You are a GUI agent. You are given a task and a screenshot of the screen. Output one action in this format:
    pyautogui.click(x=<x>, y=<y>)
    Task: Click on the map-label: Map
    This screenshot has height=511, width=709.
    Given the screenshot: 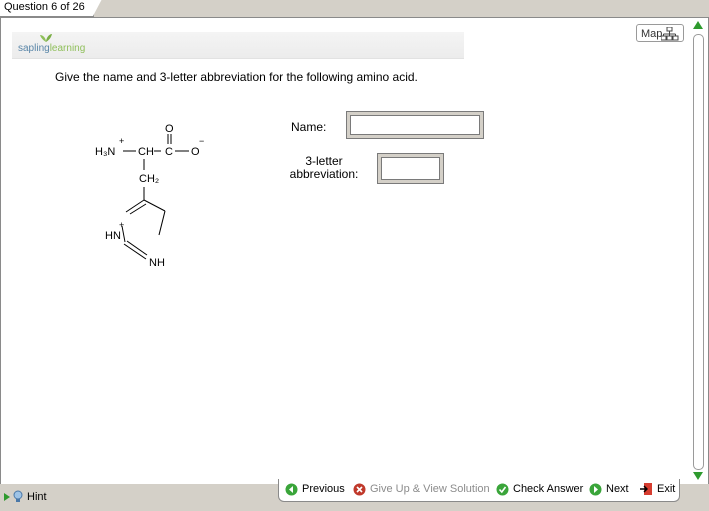 What is the action you would take?
    pyautogui.click(x=652, y=34)
    